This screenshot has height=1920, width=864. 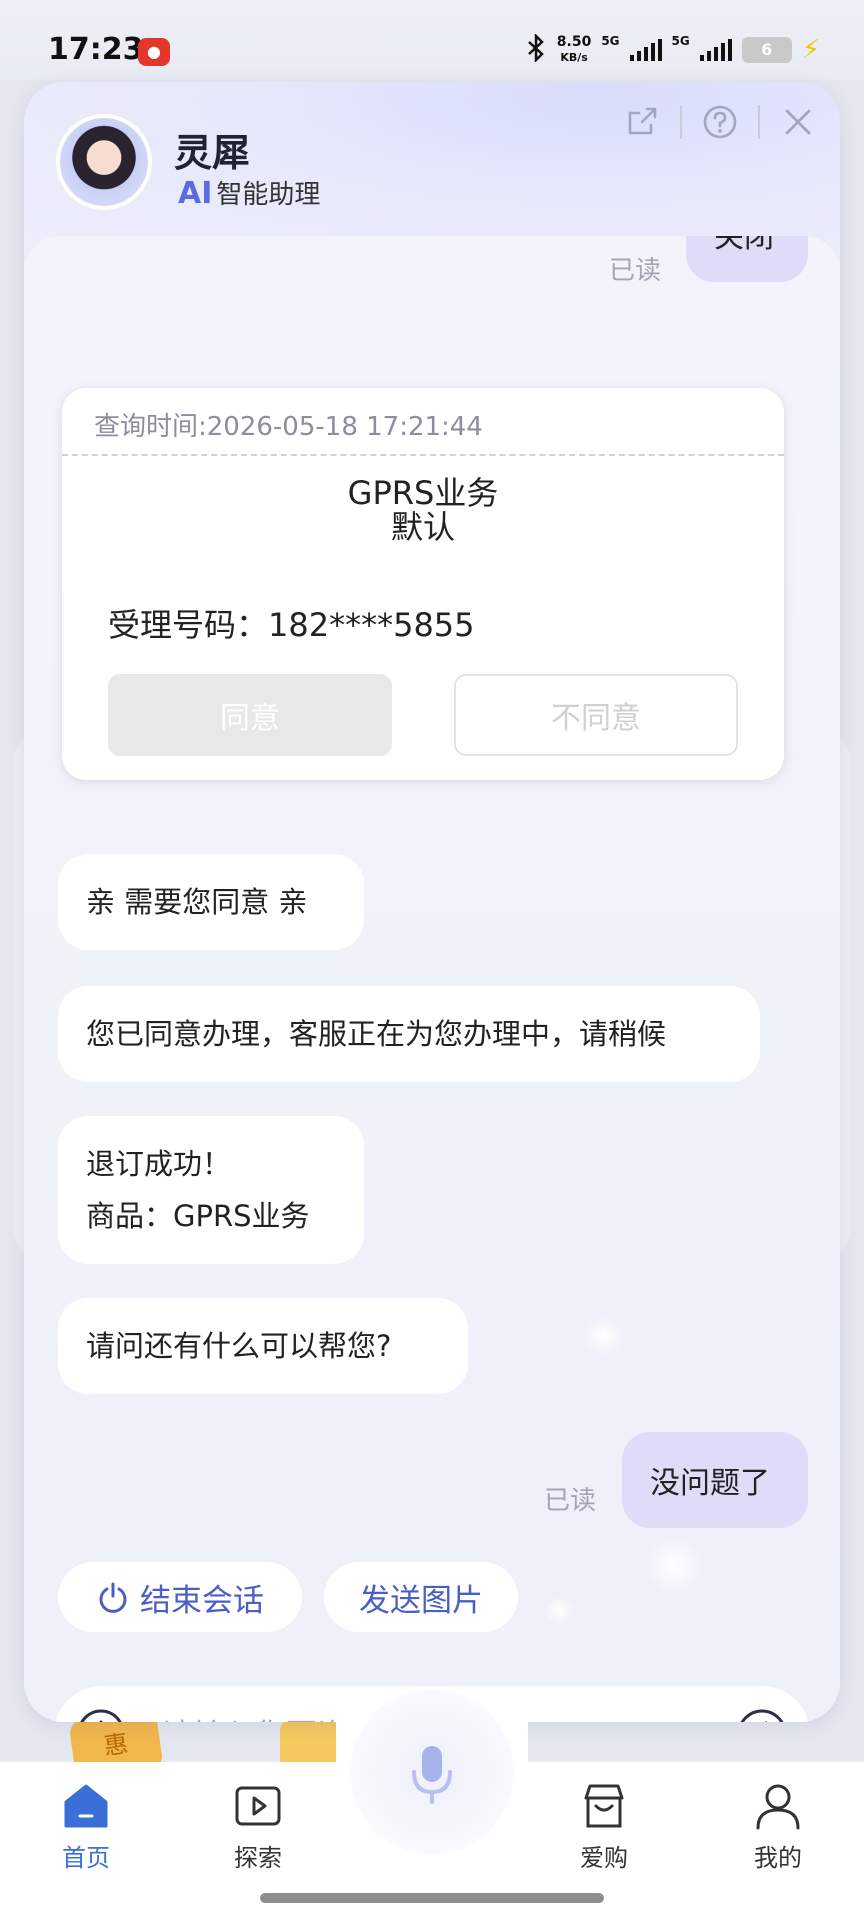 What do you see at coordinates (610, 41) in the screenshot?
I see `signal1-label: 5G` at bounding box center [610, 41].